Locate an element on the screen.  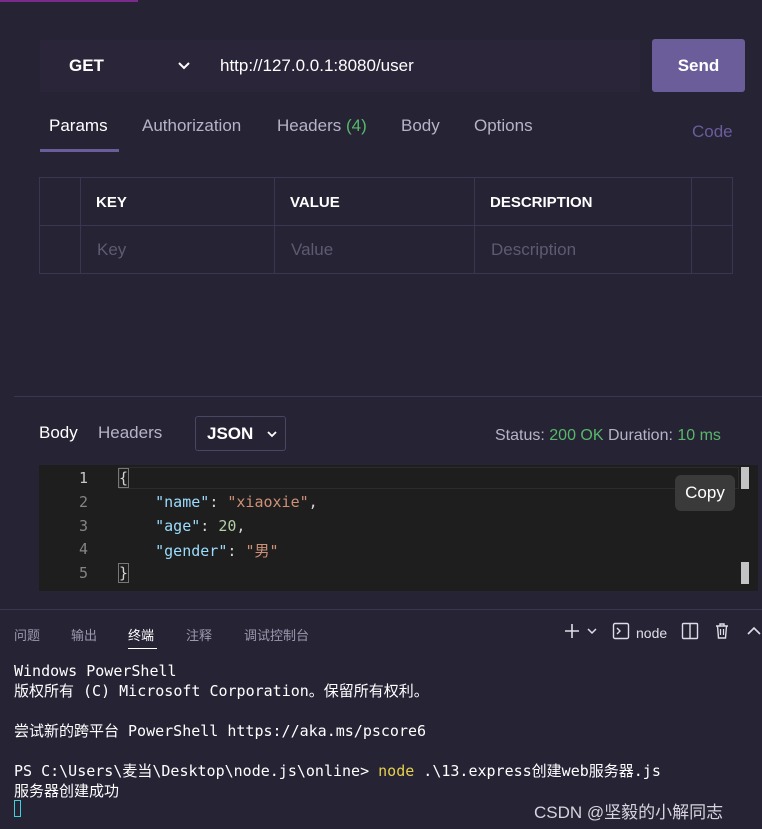
panel-separator is located at coordinates (381, 609).